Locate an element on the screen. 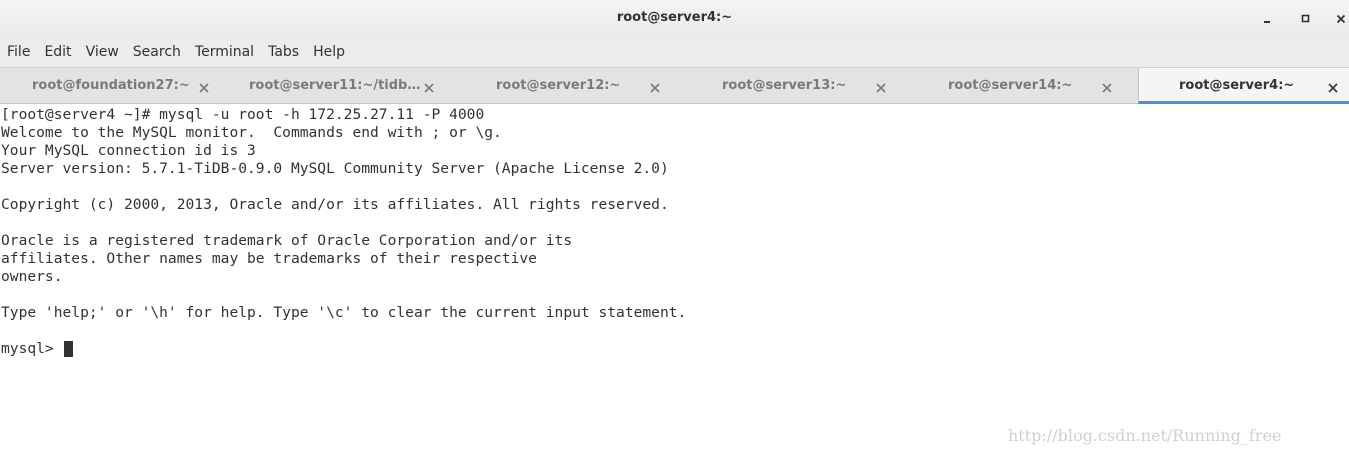 The image size is (1349, 456). tab-foundation27: root@foundation27:~ is located at coordinates (113, 86).